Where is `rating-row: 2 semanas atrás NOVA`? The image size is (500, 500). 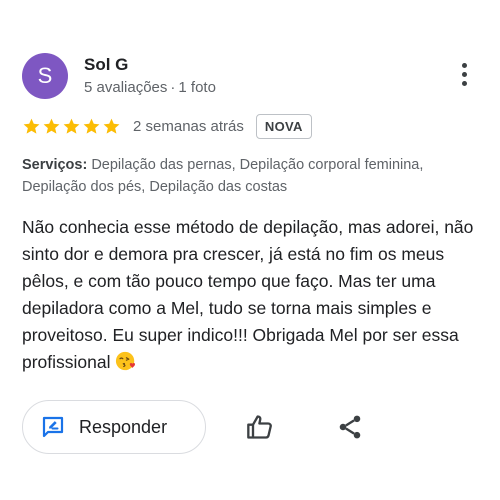 rating-row: 2 semanas atrás NOVA is located at coordinates (167, 126).